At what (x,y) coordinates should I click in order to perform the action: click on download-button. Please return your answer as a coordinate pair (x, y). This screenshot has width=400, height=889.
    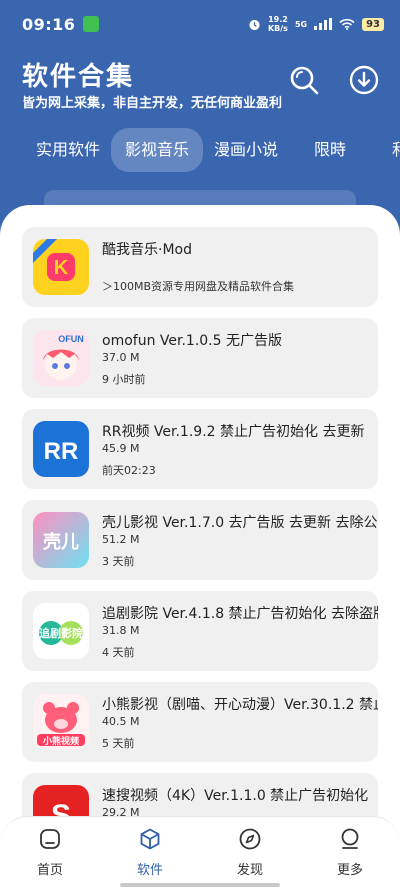
    Looking at the image, I should click on (364, 80).